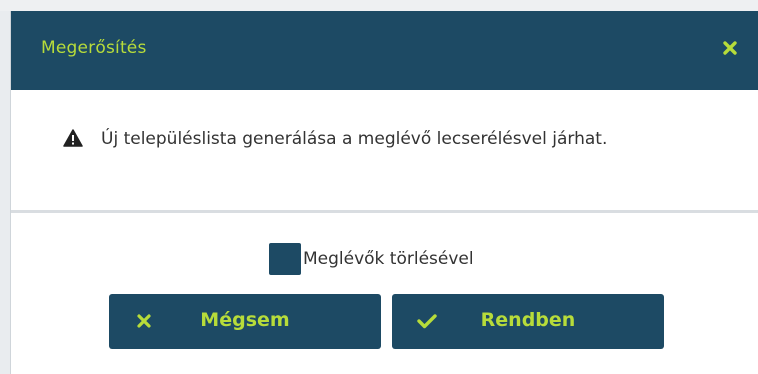  I want to click on close-icon, so click(730, 48).